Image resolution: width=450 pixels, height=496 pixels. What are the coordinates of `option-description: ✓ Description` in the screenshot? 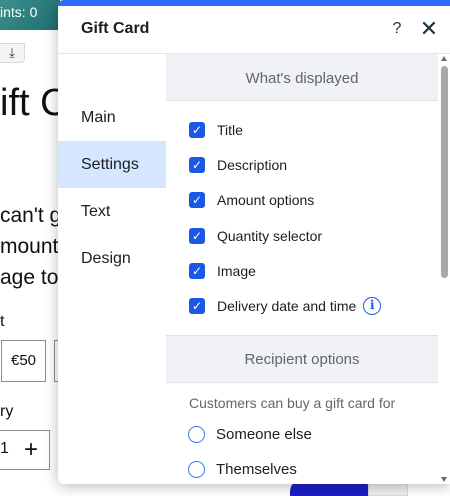 It's located at (319, 164).